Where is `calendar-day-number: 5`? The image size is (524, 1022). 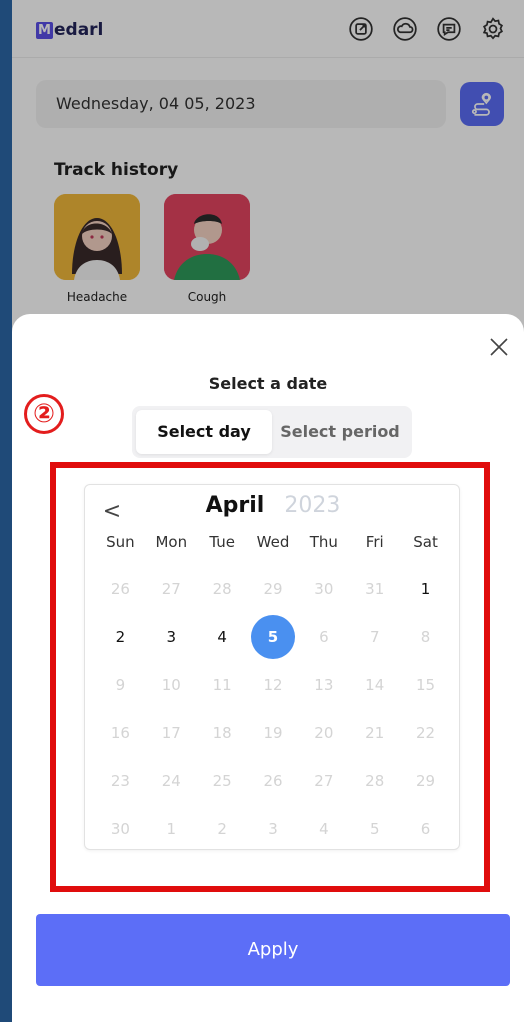 calendar-day-number: 5 is located at coordinates (272, 637).